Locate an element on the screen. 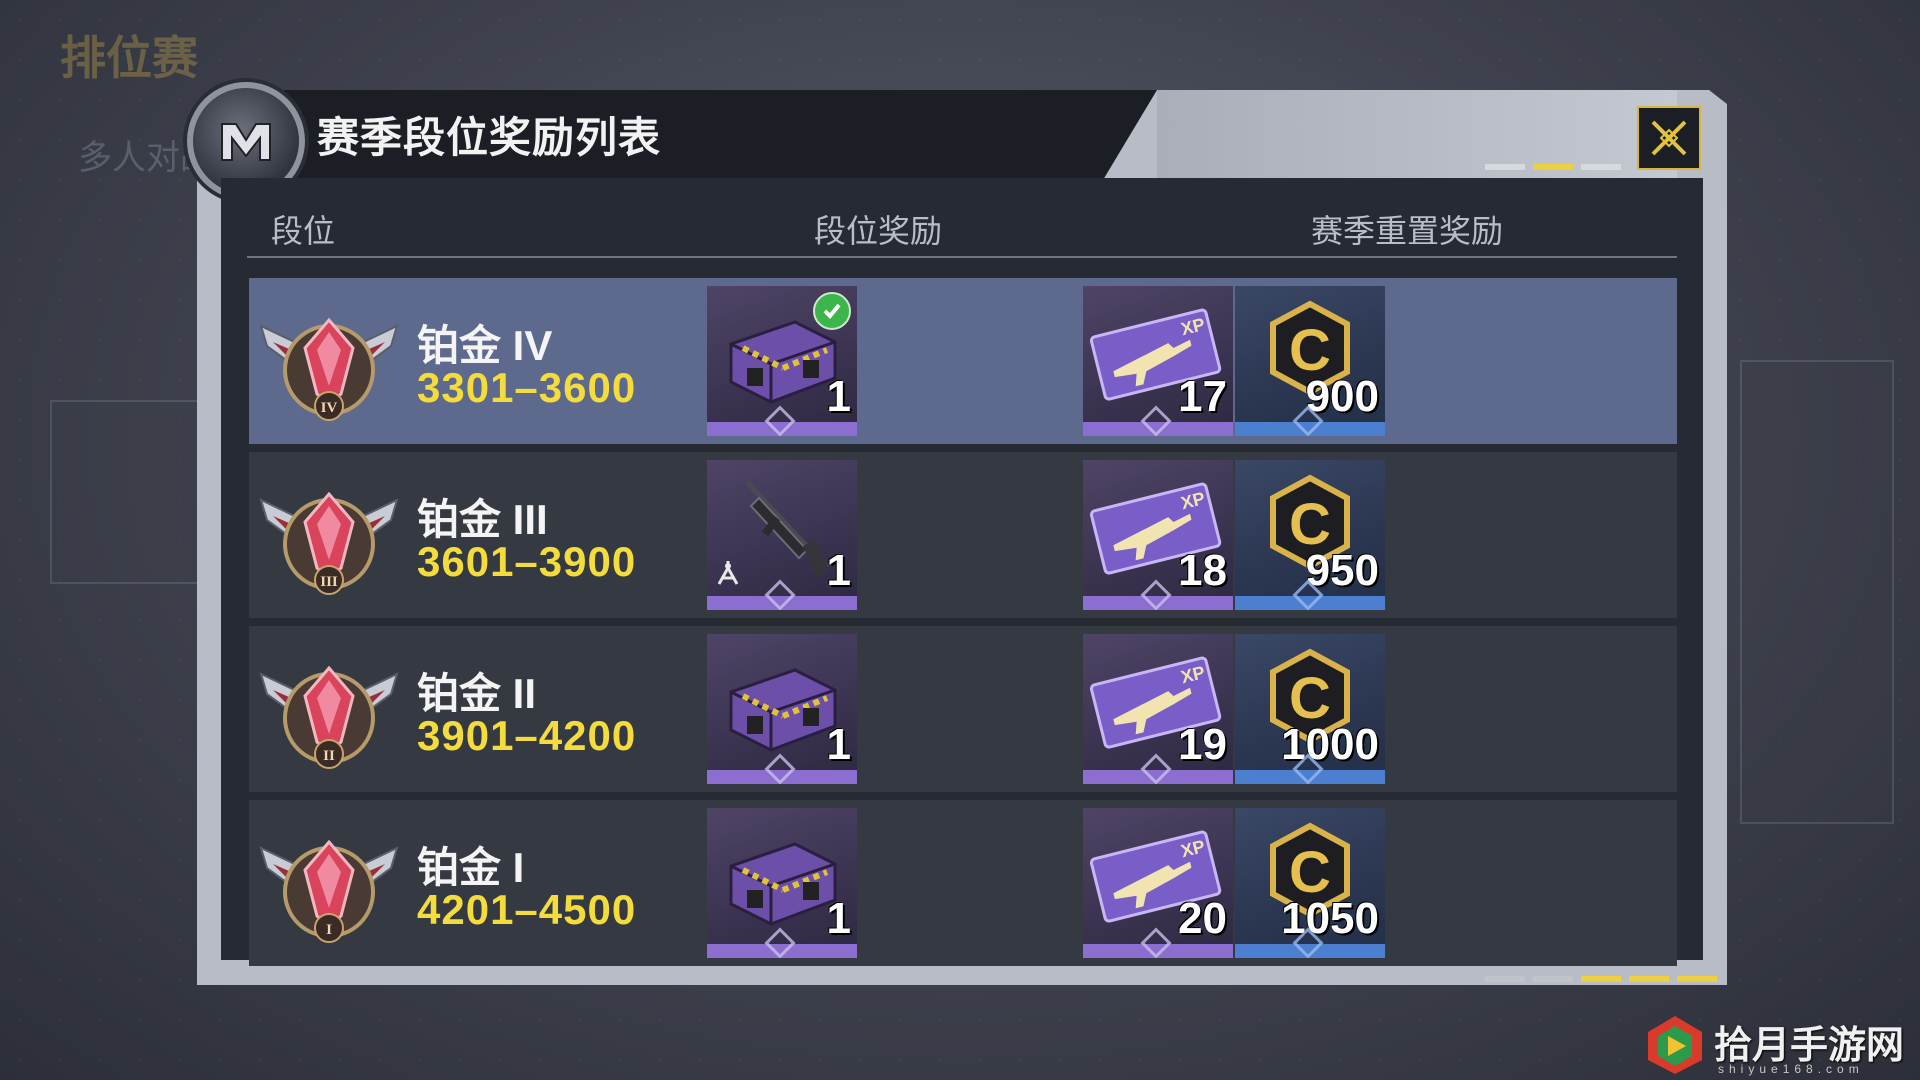 The height and width of the screenshot is (1080, 1920). reward-quantity: 20 is located at coordinates (1202, 918).